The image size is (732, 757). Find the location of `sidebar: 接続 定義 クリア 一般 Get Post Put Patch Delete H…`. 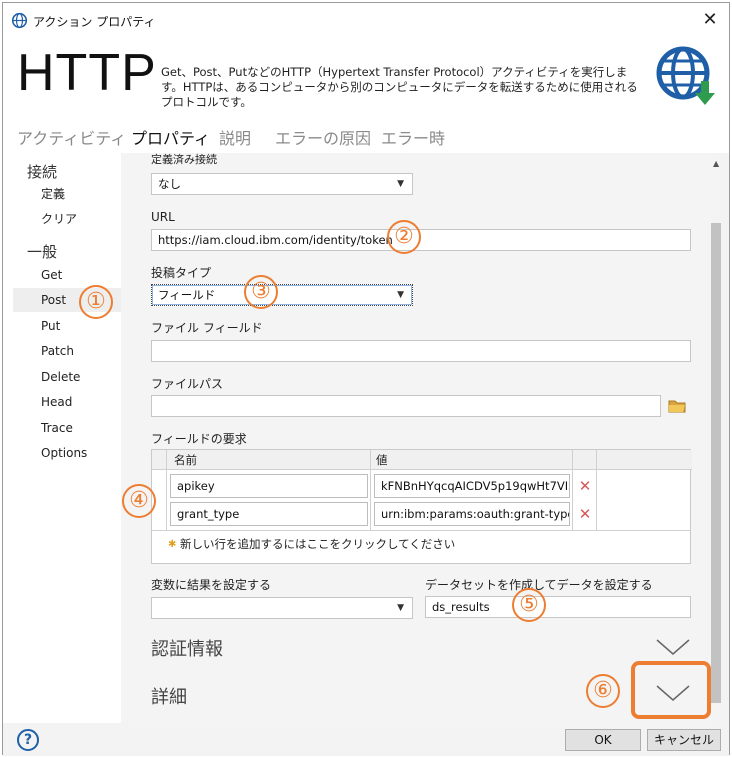

sidebar: 接続 定義 クリア 一般 Get Post Put Patch Delete H… is located at coordinates (62, 438).